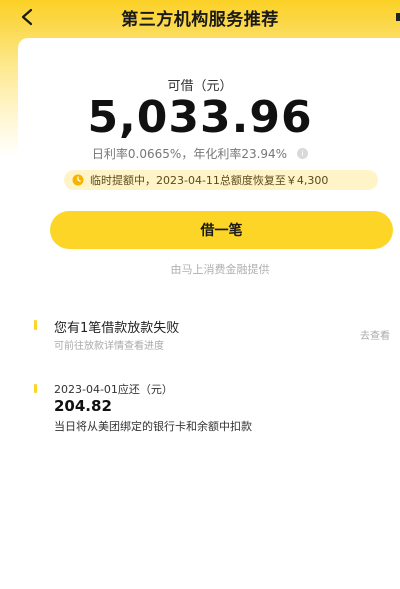 The height and width of the screenshot is (589, 400). I want to click on provider-text: 由马上消费金融提供, so click(220, 269).